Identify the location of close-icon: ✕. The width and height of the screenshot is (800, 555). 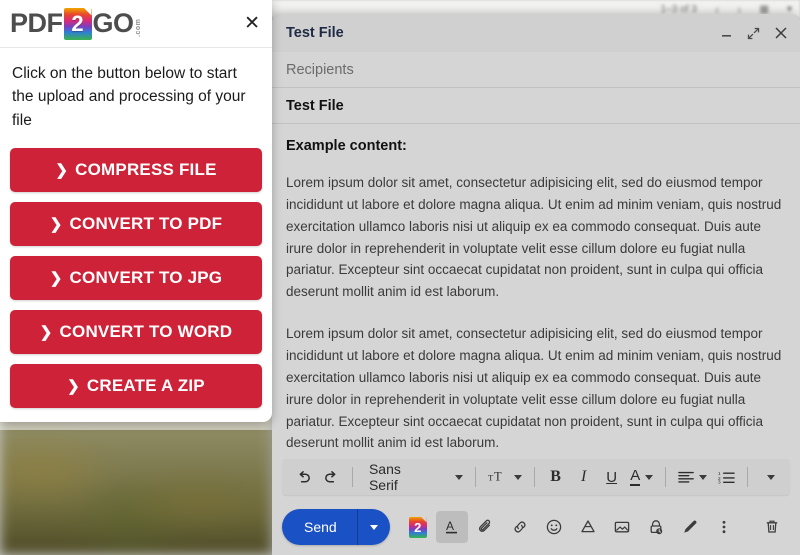
(252, 23).